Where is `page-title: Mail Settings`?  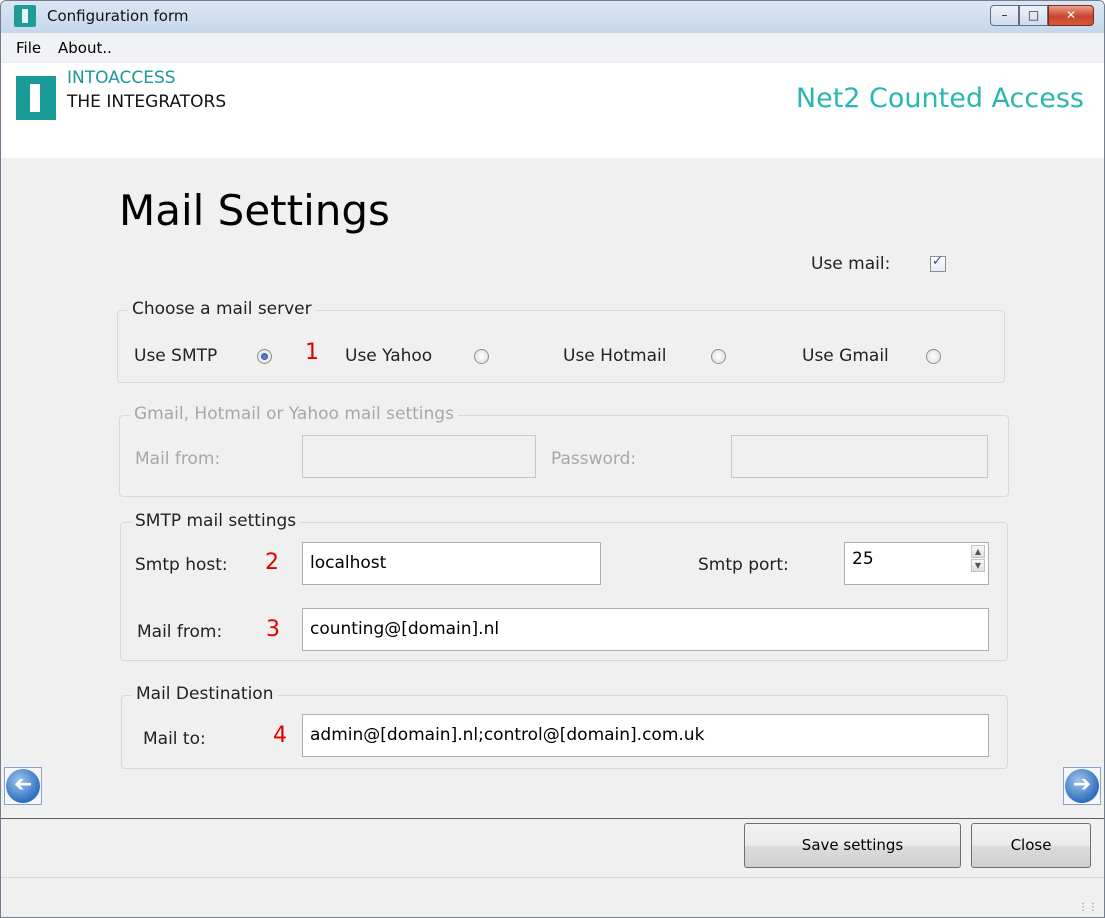
page-title: Mail Settings is located at coordinates (254, 210).